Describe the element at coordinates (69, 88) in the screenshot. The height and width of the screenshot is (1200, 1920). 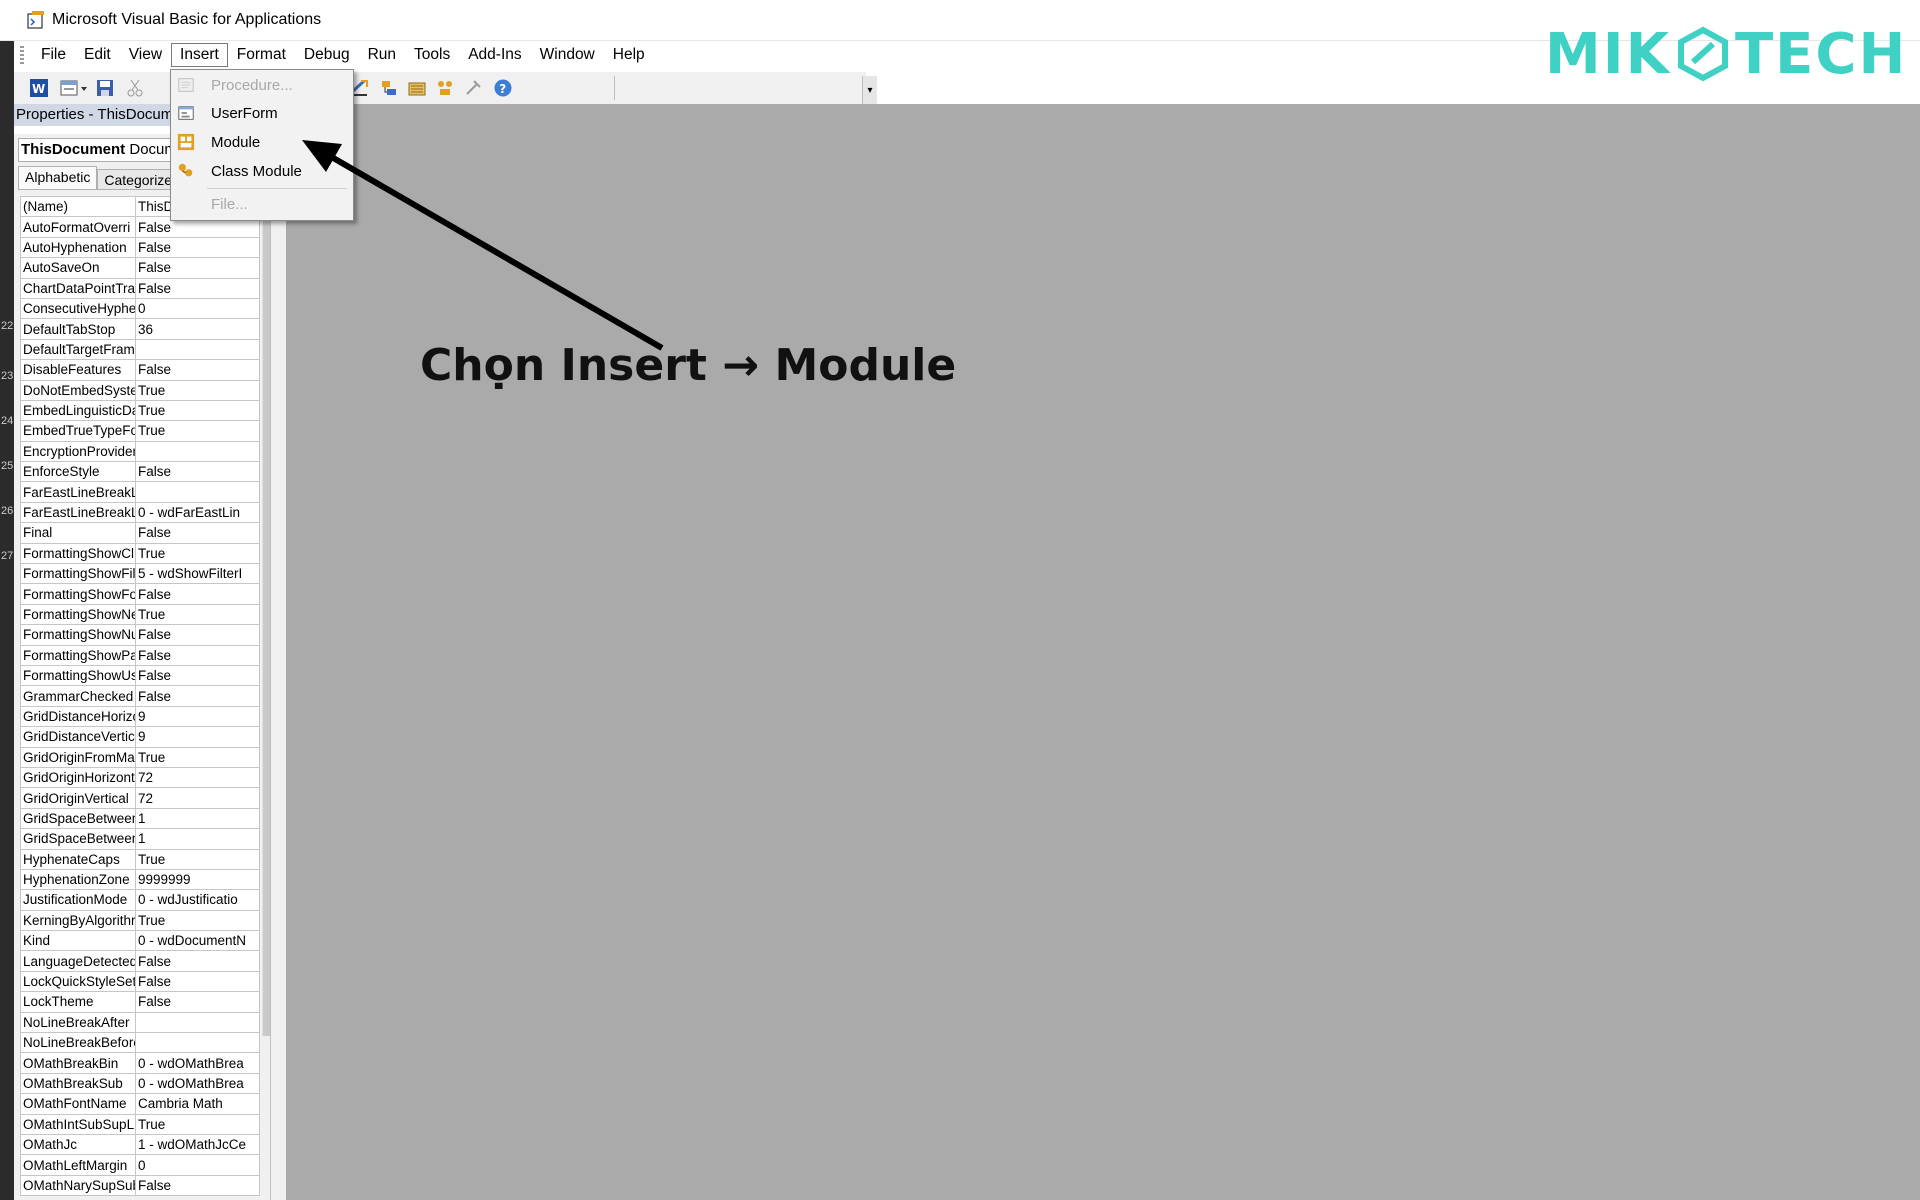
I see `insert-userform-icon` at that location.